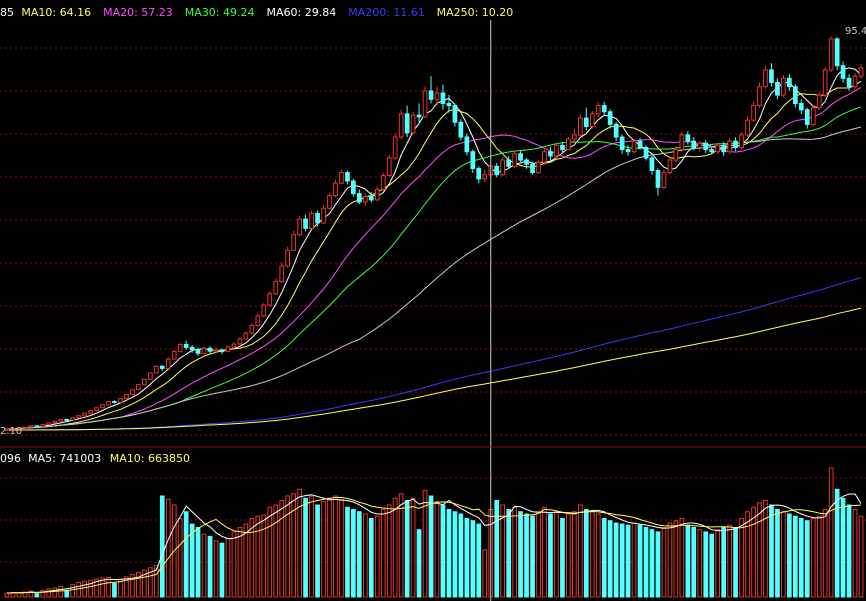 Image resolution: width=866 pixels, height=601 pixels. Describe the element at coordinates (302, 12) in the screenshot. I see `price-legend-item: MA60: 29.84` at that location.